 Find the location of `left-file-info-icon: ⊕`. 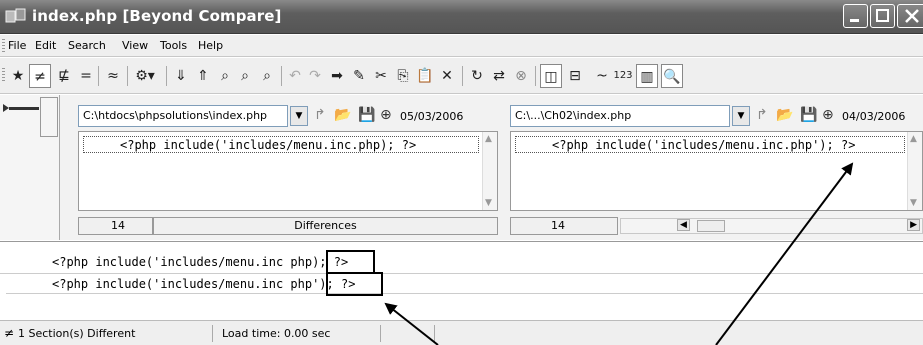

left-file-info-icon: ⊕ is located at coordinates (386, 115).